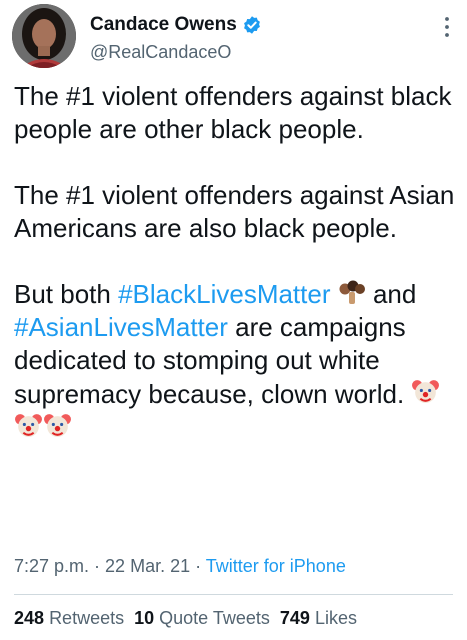  What do you see at coordinates (352, 292) in the screenshot?
I see `raised-fists-emoji` at bounding box center [352, 292].